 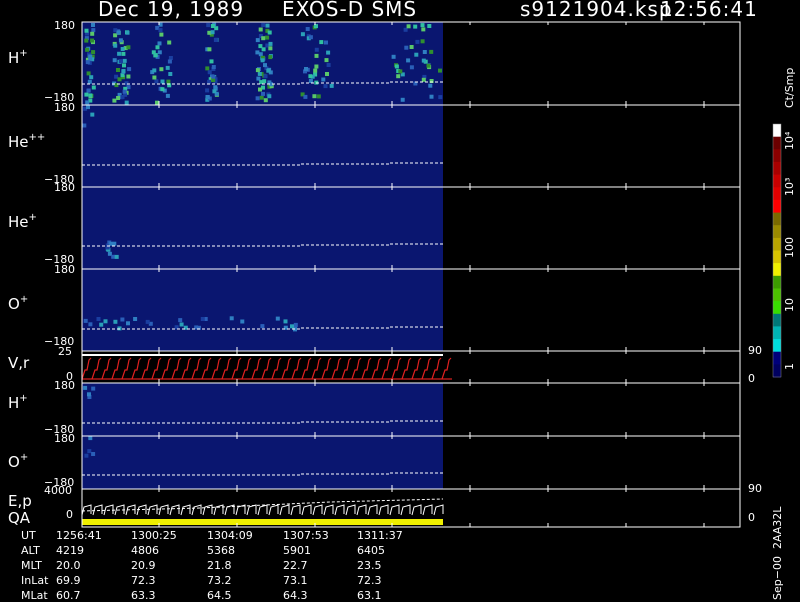 I want to click on spectrogram-bg-he-plusplus, so click(x=262, y=146).